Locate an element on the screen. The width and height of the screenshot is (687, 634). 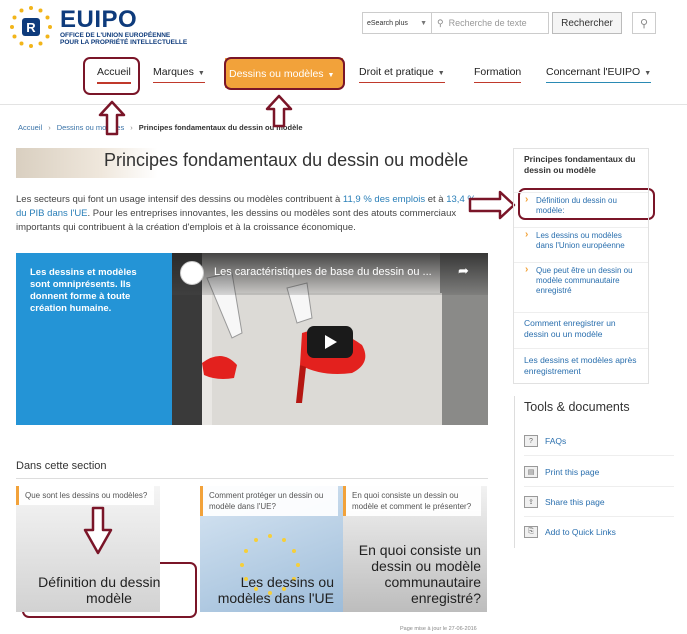
arrow-up-dessins-icon is located at coordinates (279, 111).